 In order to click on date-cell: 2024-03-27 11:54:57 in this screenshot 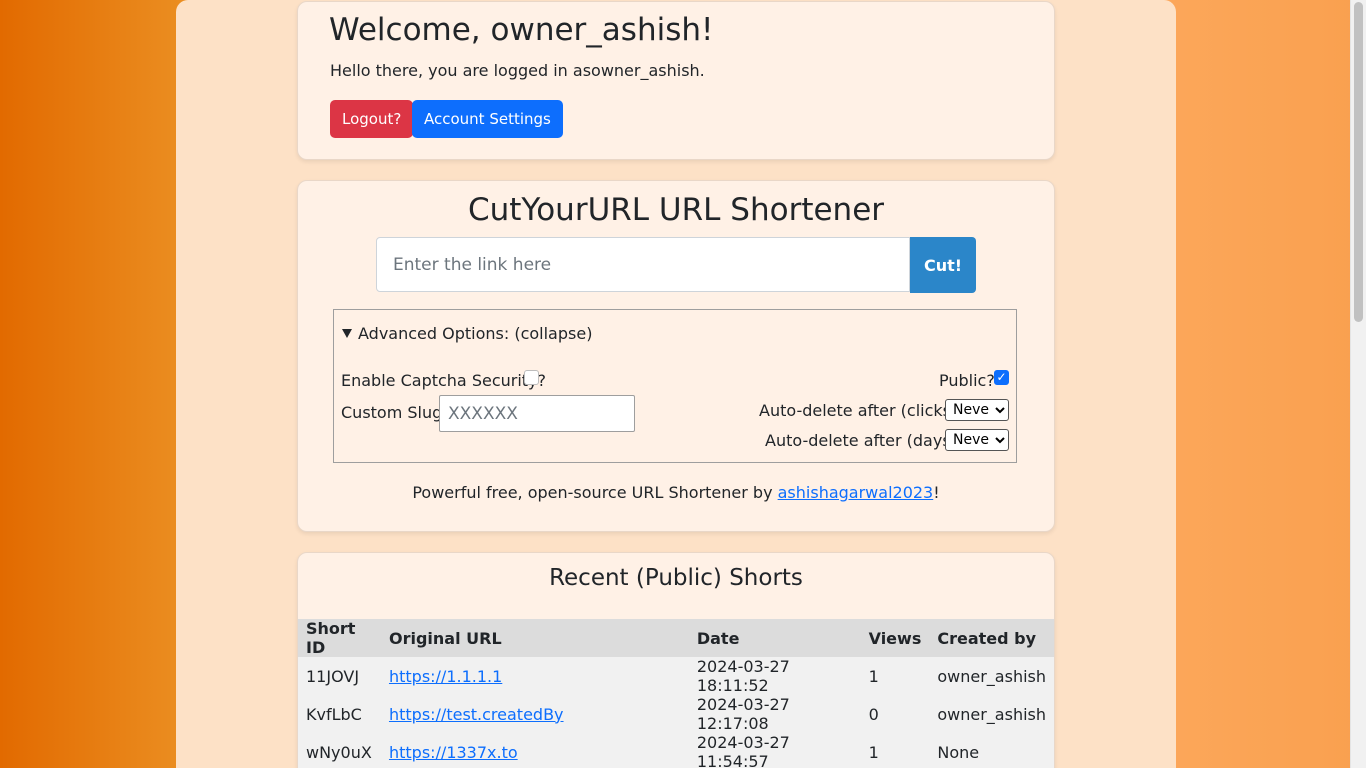, I will do `click(774, 750)`.